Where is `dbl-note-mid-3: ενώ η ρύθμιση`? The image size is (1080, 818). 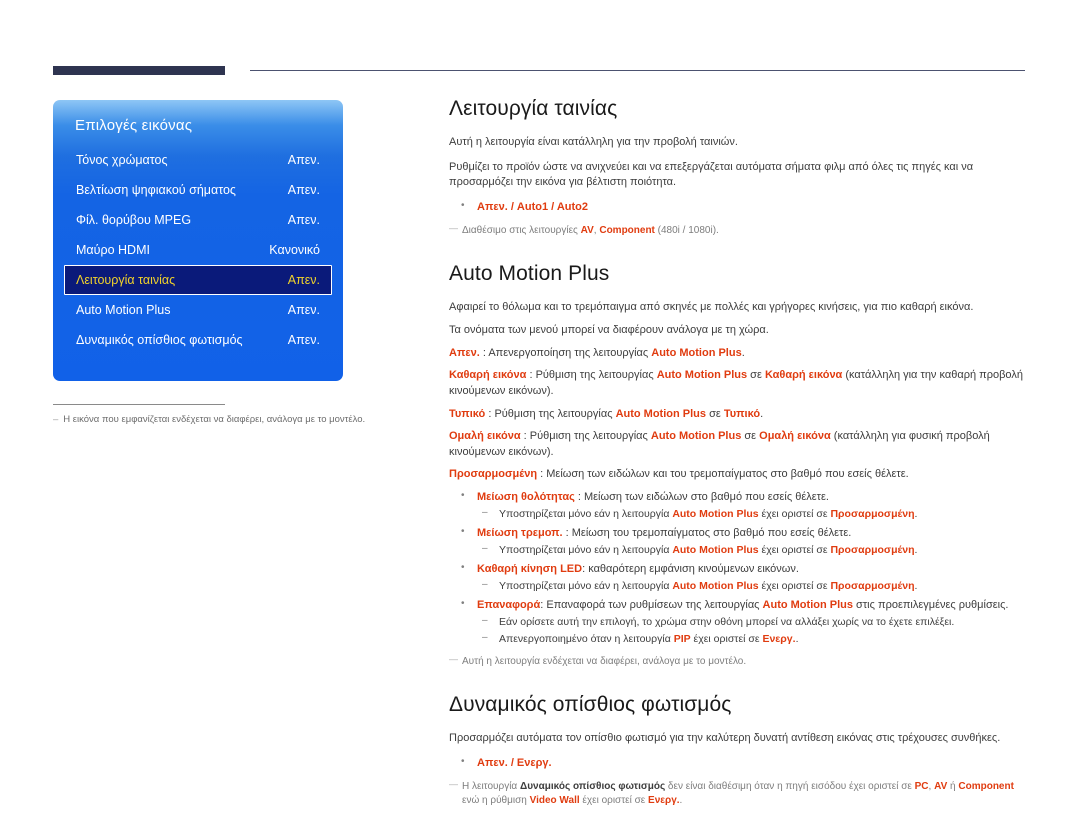 dbl-note-mid-3: ενώ η ρύθμιση is located at coordinates (496, 801).